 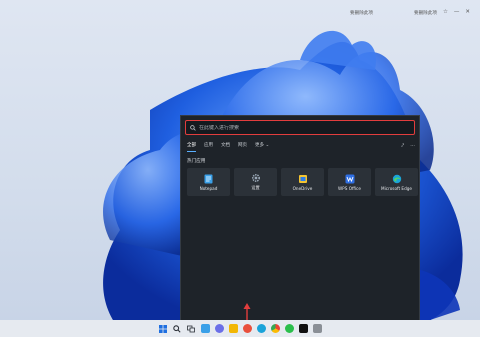 I want to click on minimize-icon: —, so click(x=457, y=13).